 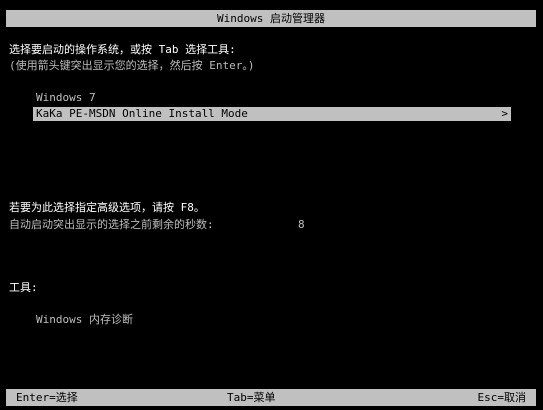 I want to click on footer-bar: Enter=选择 Tab=菜单 Esc=取消, so click(x=271, y=397).